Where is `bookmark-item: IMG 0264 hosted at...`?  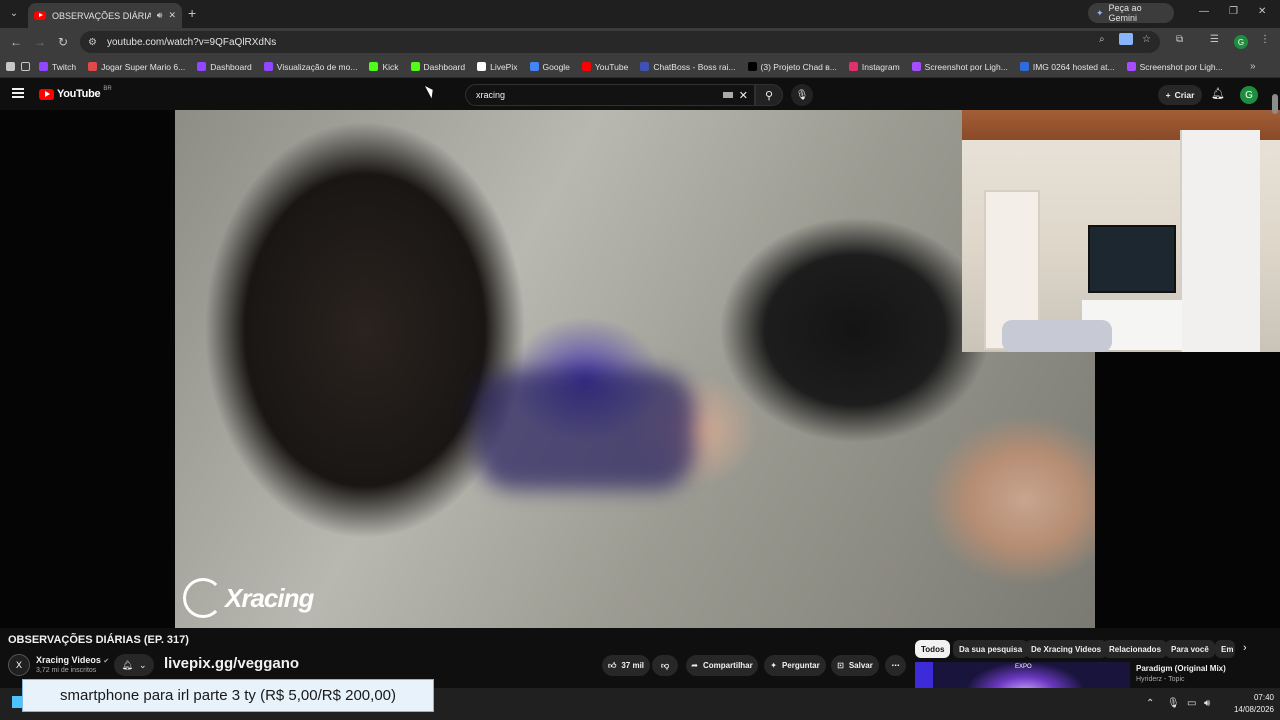 bookmark-item: IMG 0264 hosted at... is located at coordinates (1067, 67).